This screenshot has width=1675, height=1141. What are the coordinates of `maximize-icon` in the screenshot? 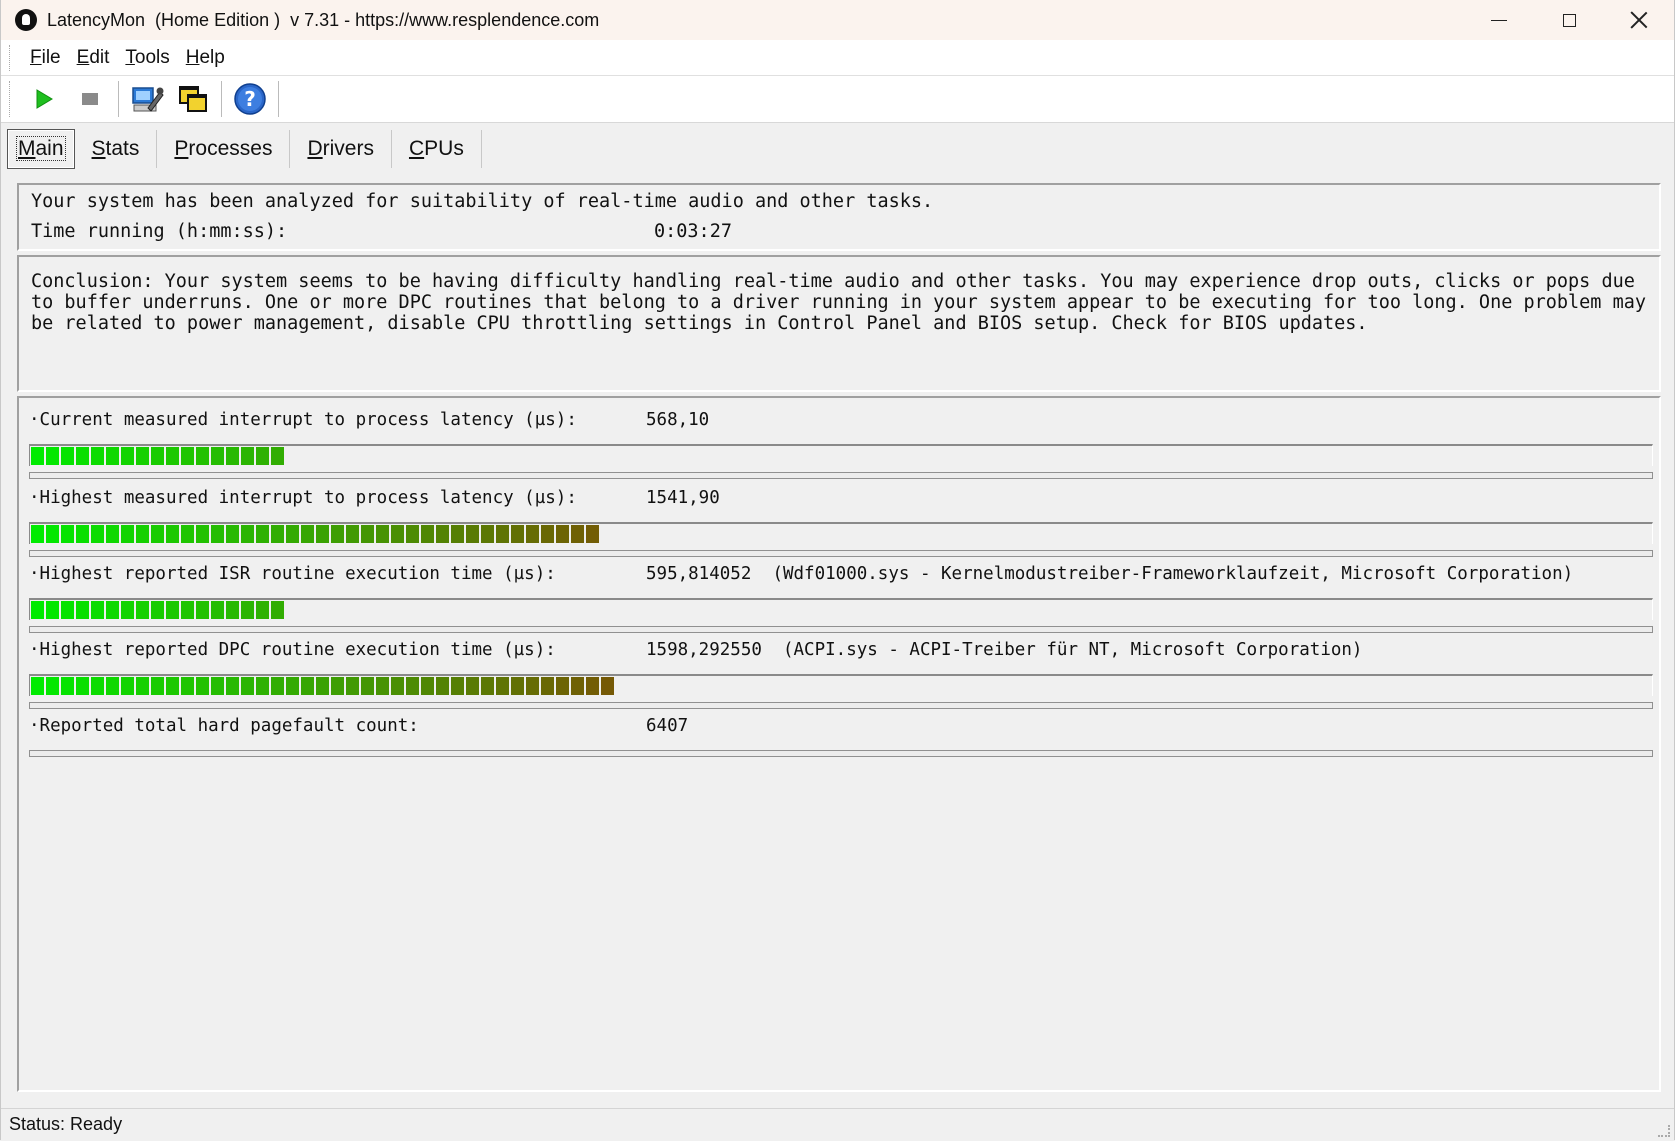 It's located at (1569, 20).